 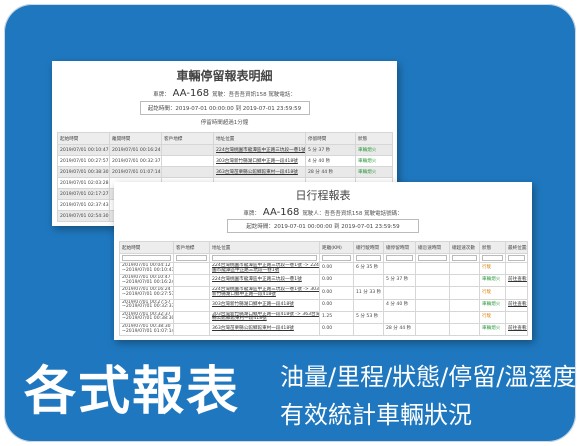 What do you see at coordinates (264, 305) in the screenshot?
I see `table-cell: 303台灣新竹縣湖口鄉中正路一段418號` at bounding box center [264, 305].